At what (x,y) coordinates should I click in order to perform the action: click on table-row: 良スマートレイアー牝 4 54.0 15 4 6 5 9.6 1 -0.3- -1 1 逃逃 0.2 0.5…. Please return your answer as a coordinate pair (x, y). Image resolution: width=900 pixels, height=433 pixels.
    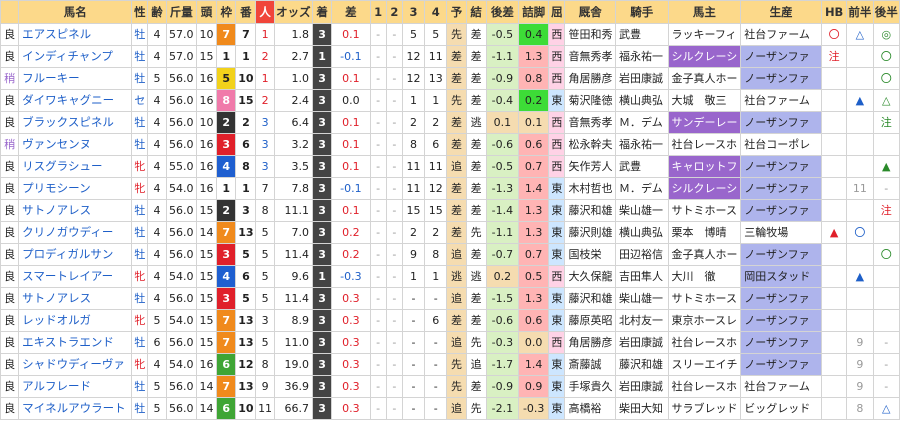
    Looking at the image, I should click on (450, 276).